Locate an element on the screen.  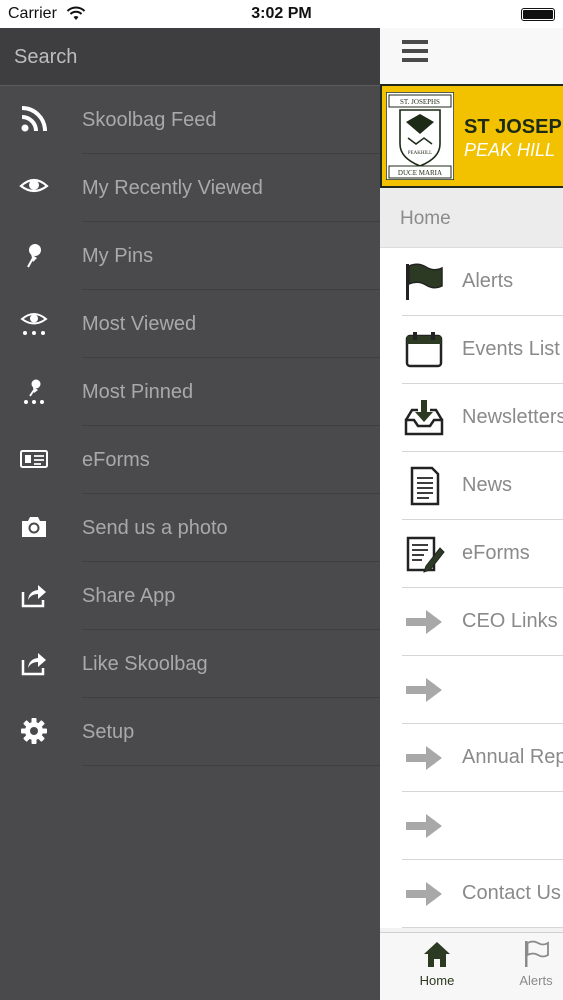
download-tray-icon is located at coordinates (424, 418).